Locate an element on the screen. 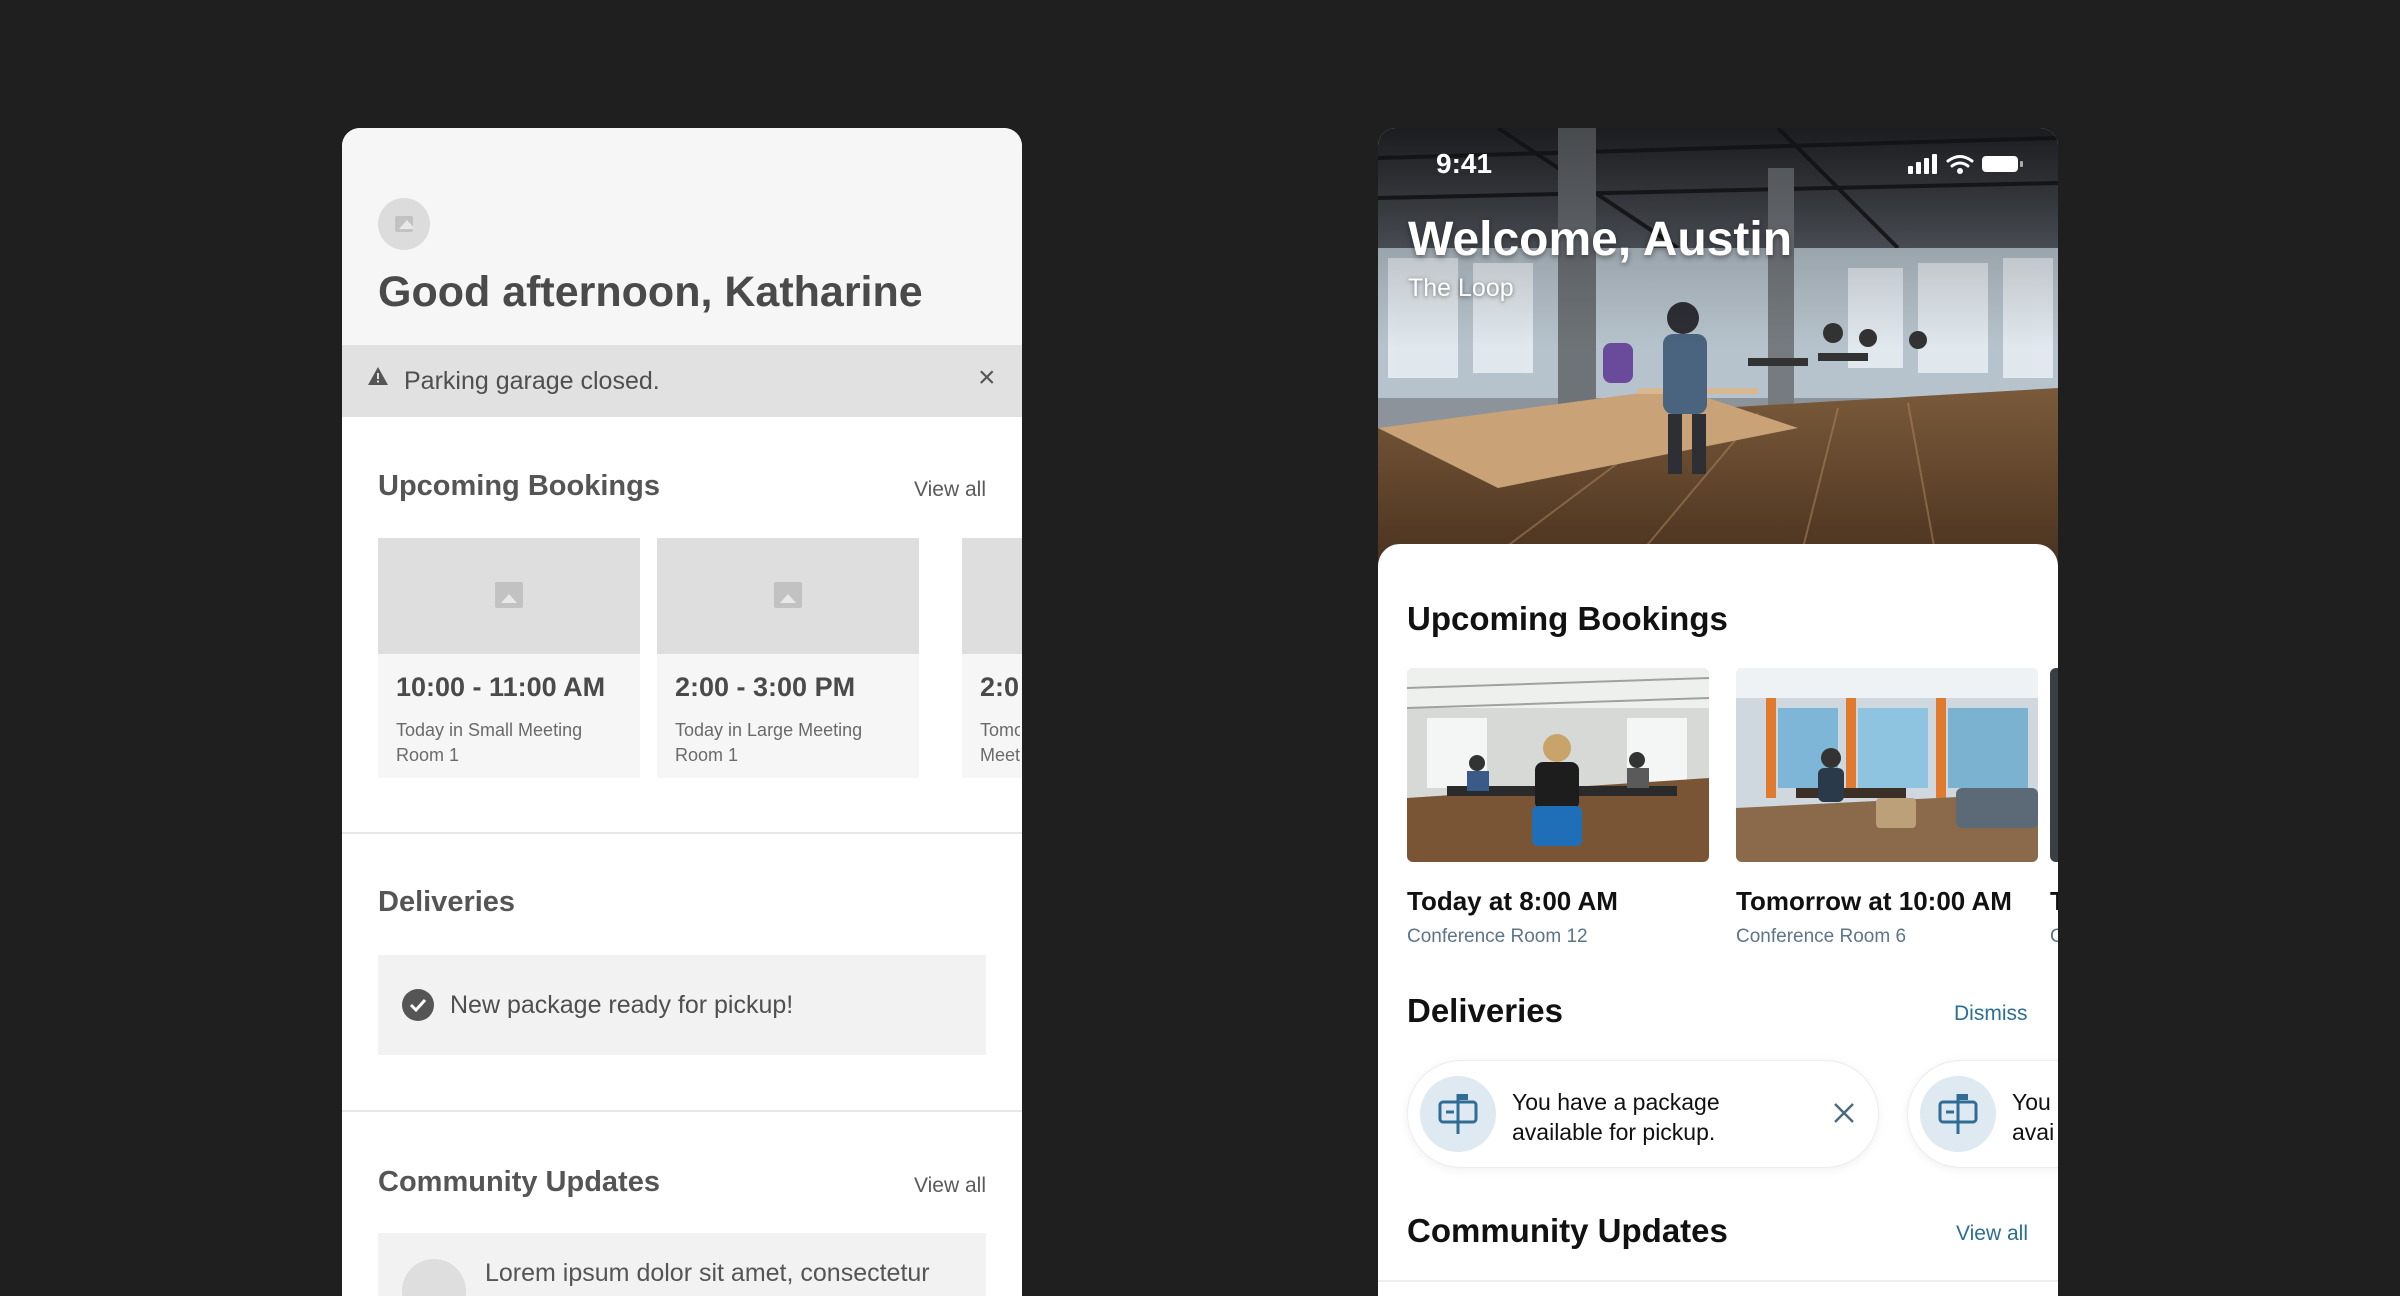  delivery-message: You avai is located at coordinates (2035, 1117).